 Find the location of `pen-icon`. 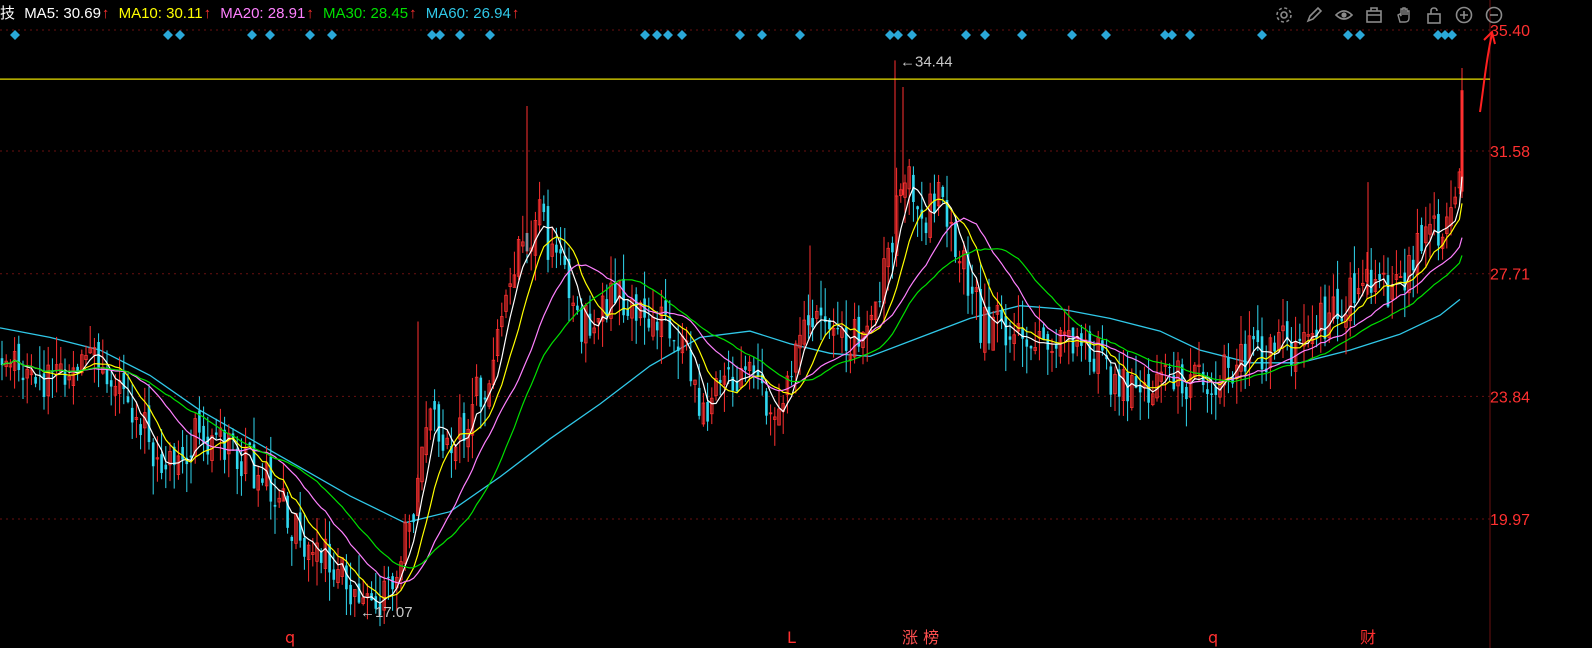

pen-icon is located at coordinates (1314, 15).